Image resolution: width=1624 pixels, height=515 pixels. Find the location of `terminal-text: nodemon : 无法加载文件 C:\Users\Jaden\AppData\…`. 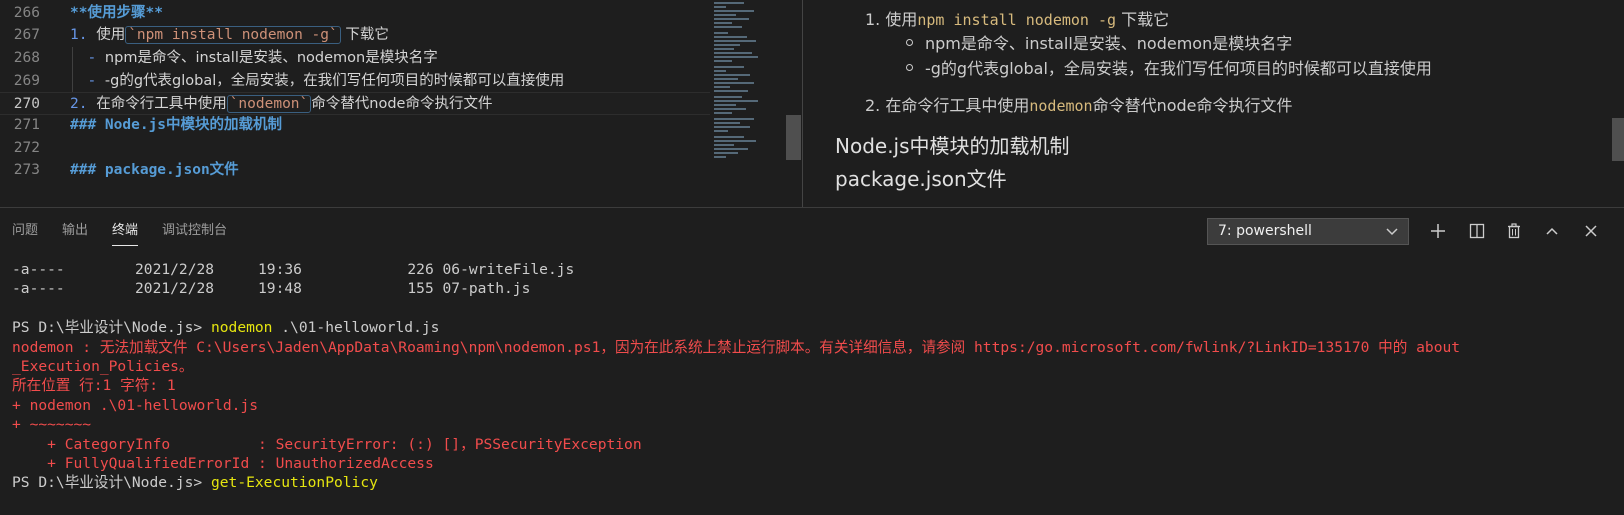

terminal-text: nodemon : 无法加载文件 C:\Users\Jaden\AppData\… is located at coordinates (736, 347).